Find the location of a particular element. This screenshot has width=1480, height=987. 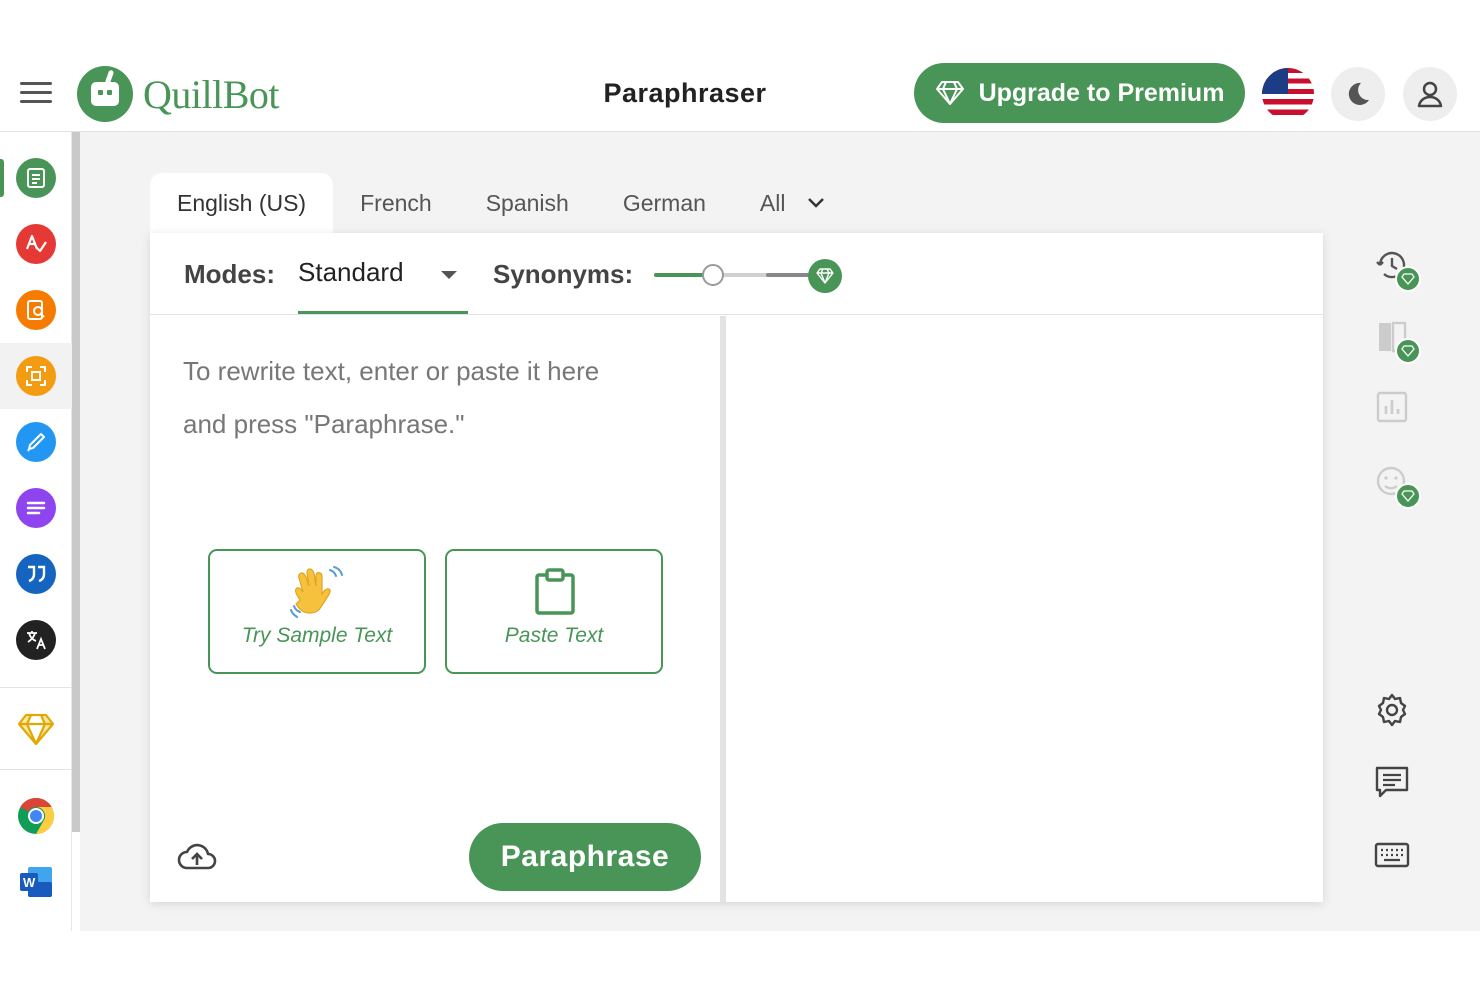

sidebar-item-premium is located at coordinates (36, 729).